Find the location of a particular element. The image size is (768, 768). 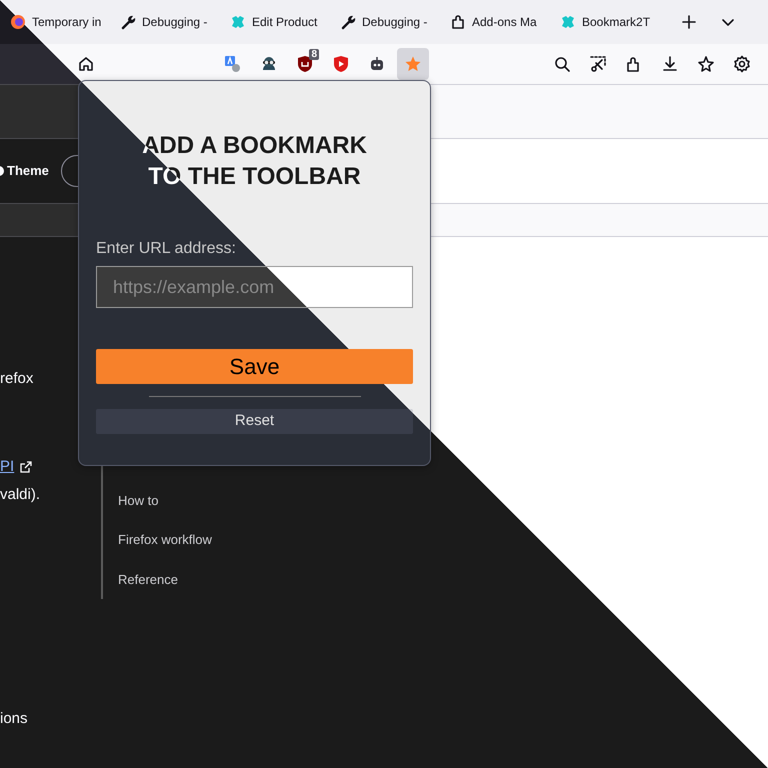

paragraph-text: valdi). is located at coordinates (20, 495).